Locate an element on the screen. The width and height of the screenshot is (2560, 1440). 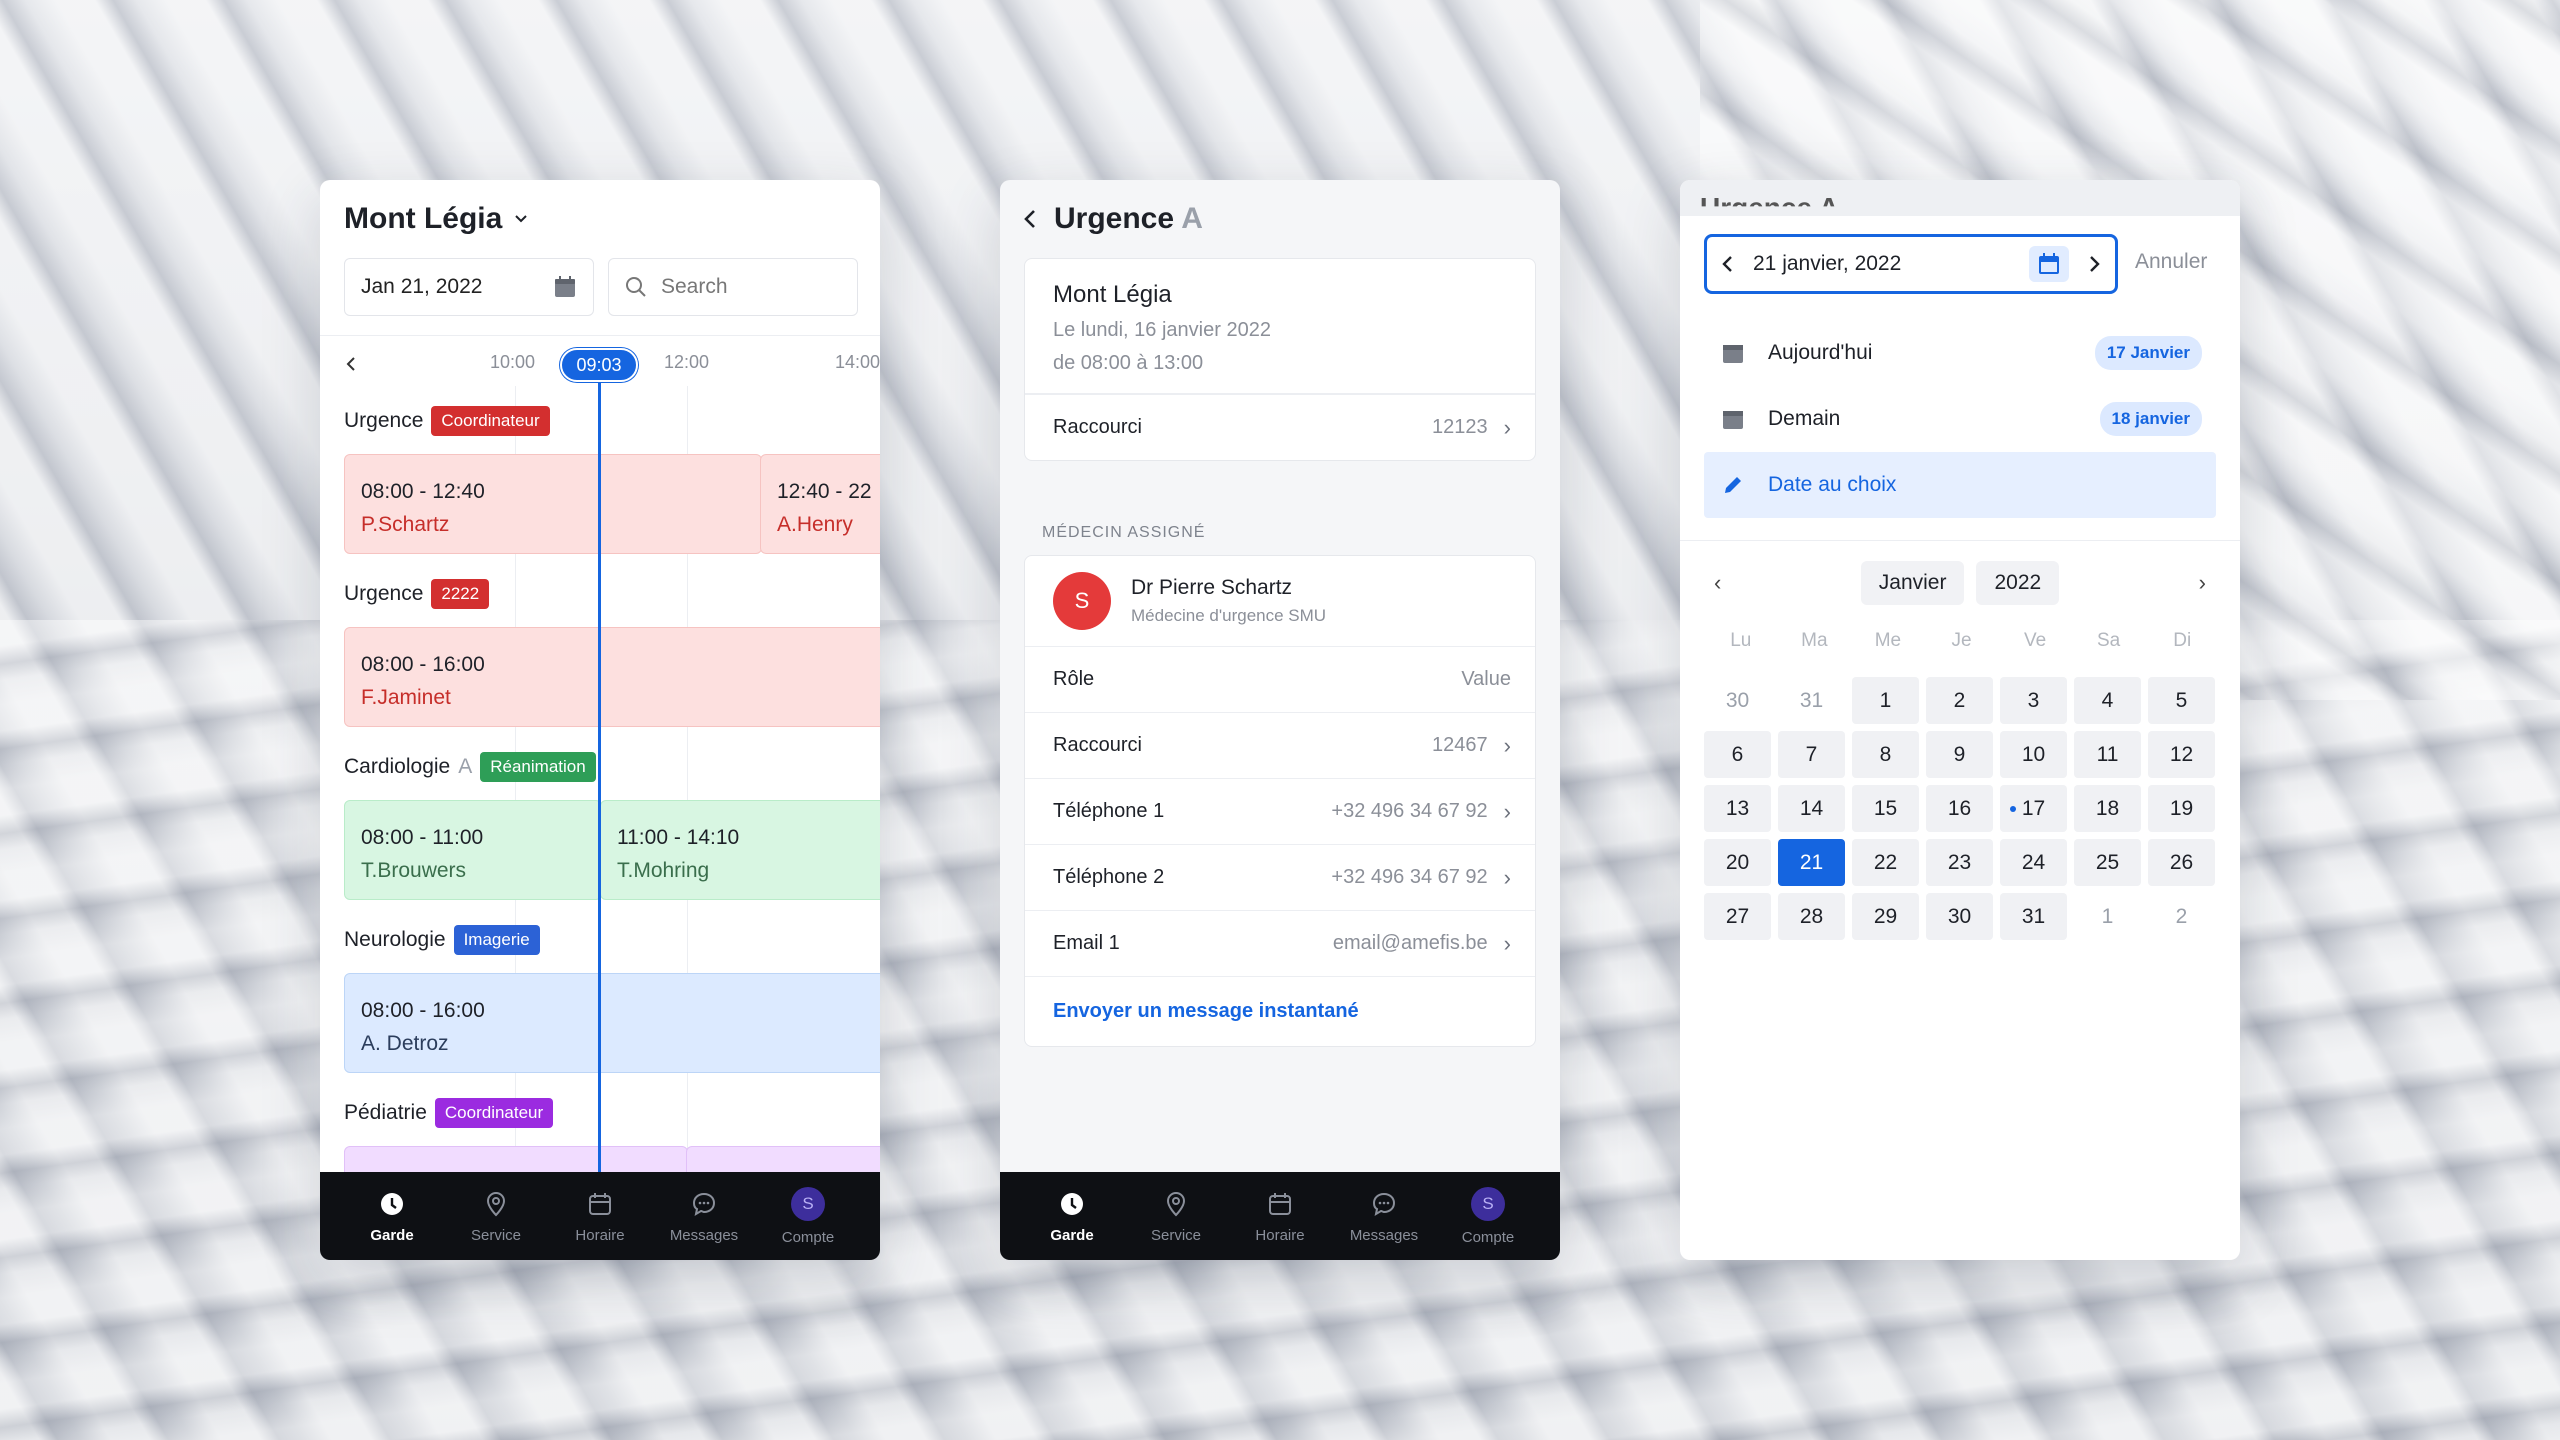
bottom-tab-bar: Garde Service Horaire Messages S Compte is located at coordinates (1280, 1216).